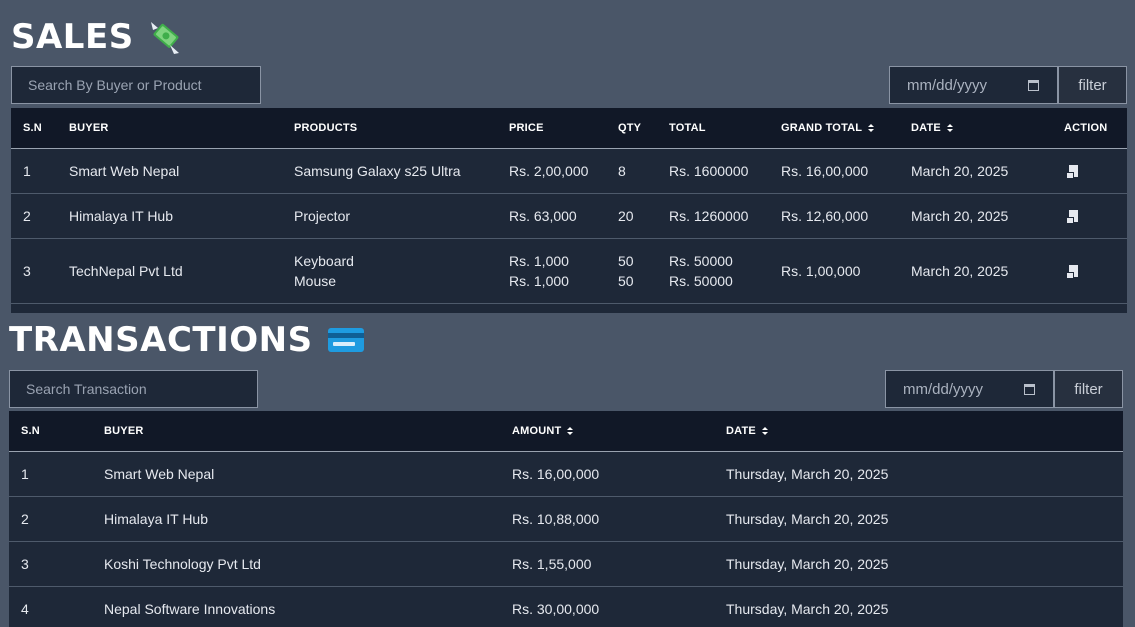 The image size is (1135, 627). I want to click on sales-date-input: mm/dd/yyyy, so click(973, 85).